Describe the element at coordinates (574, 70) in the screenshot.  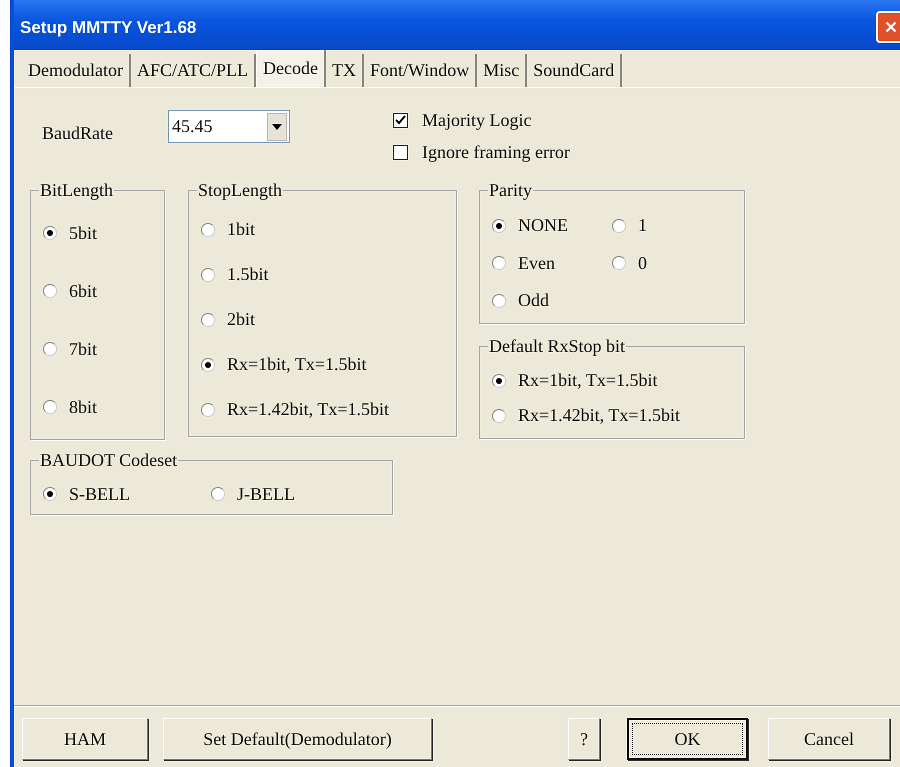
I see `tab: SoundCard` at that location.